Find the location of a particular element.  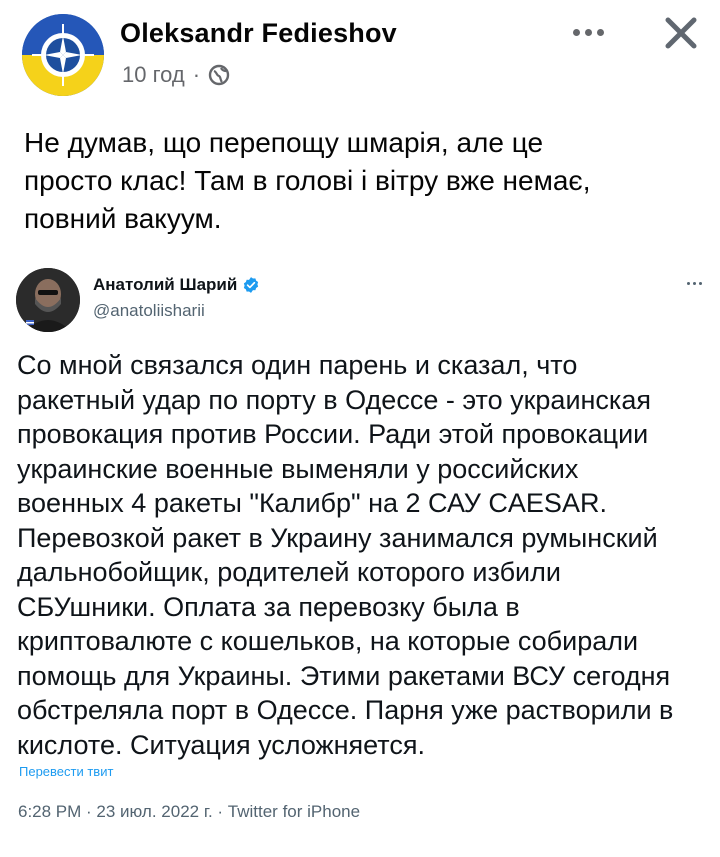

tweet-text-line: украинские военные выменяли у российских is located at coordinates (298, 468).